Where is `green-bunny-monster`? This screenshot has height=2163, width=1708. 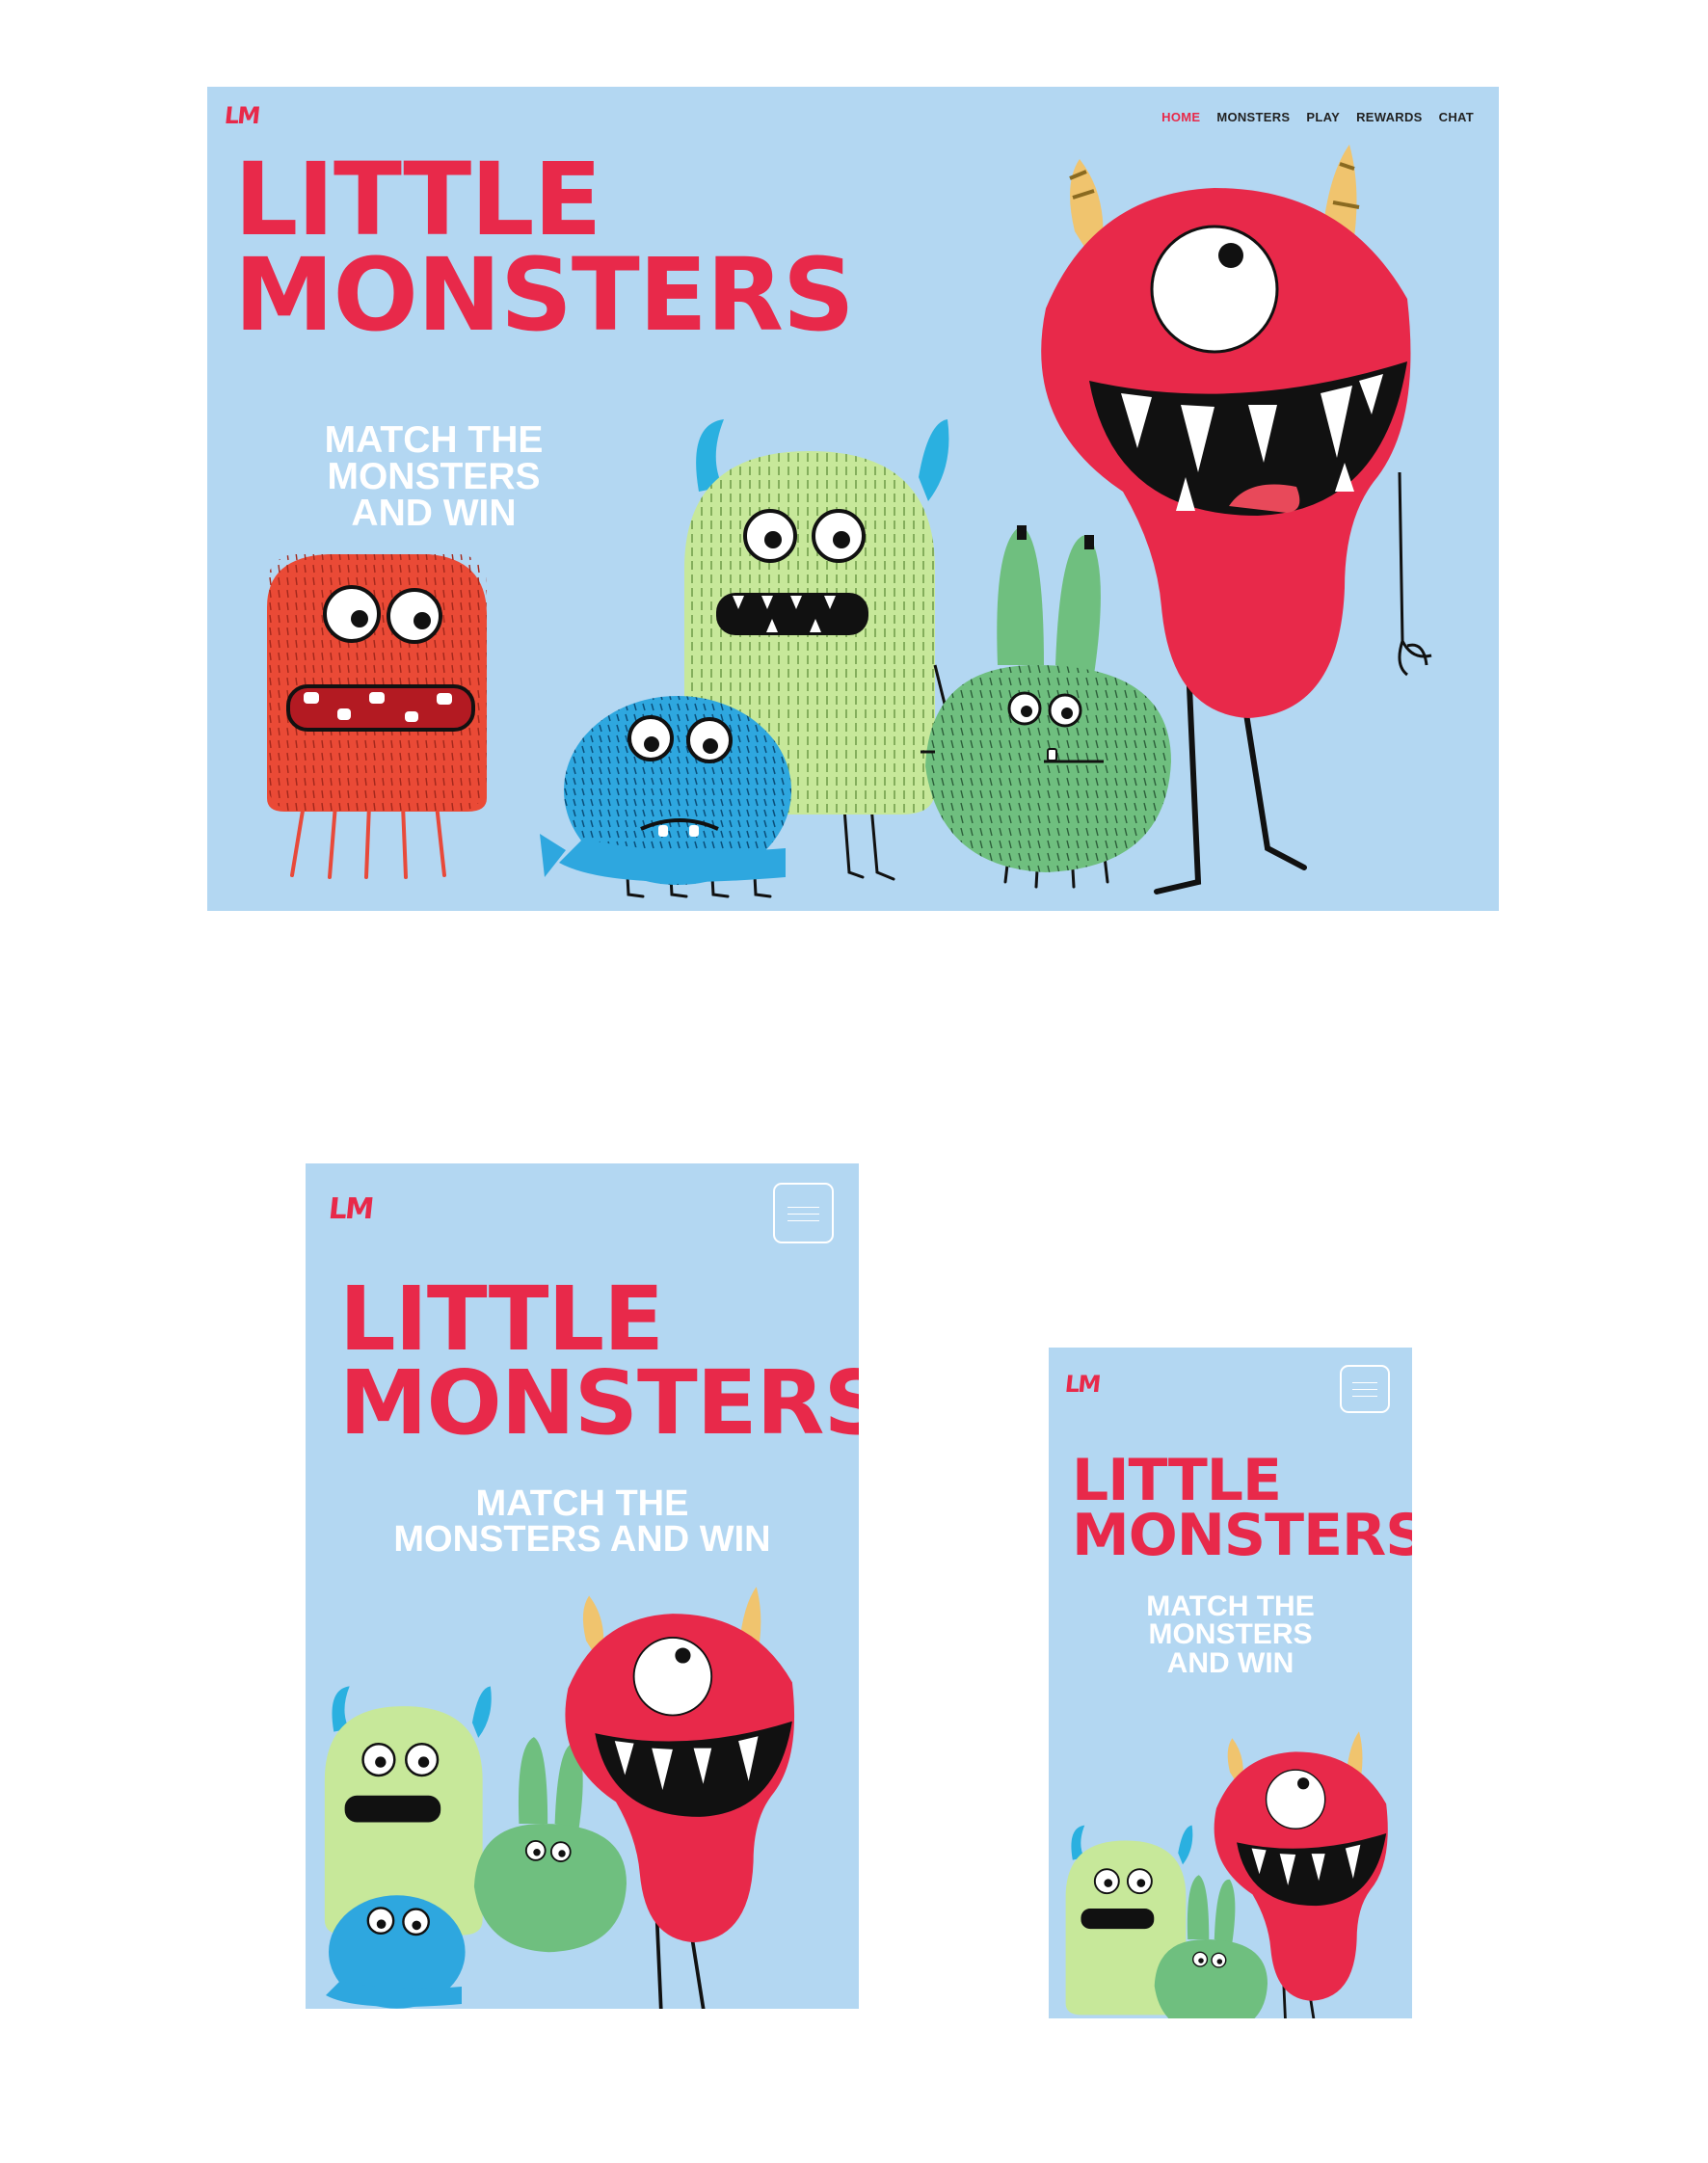
green-bunny-monster is located at coordinates (1046, 707).